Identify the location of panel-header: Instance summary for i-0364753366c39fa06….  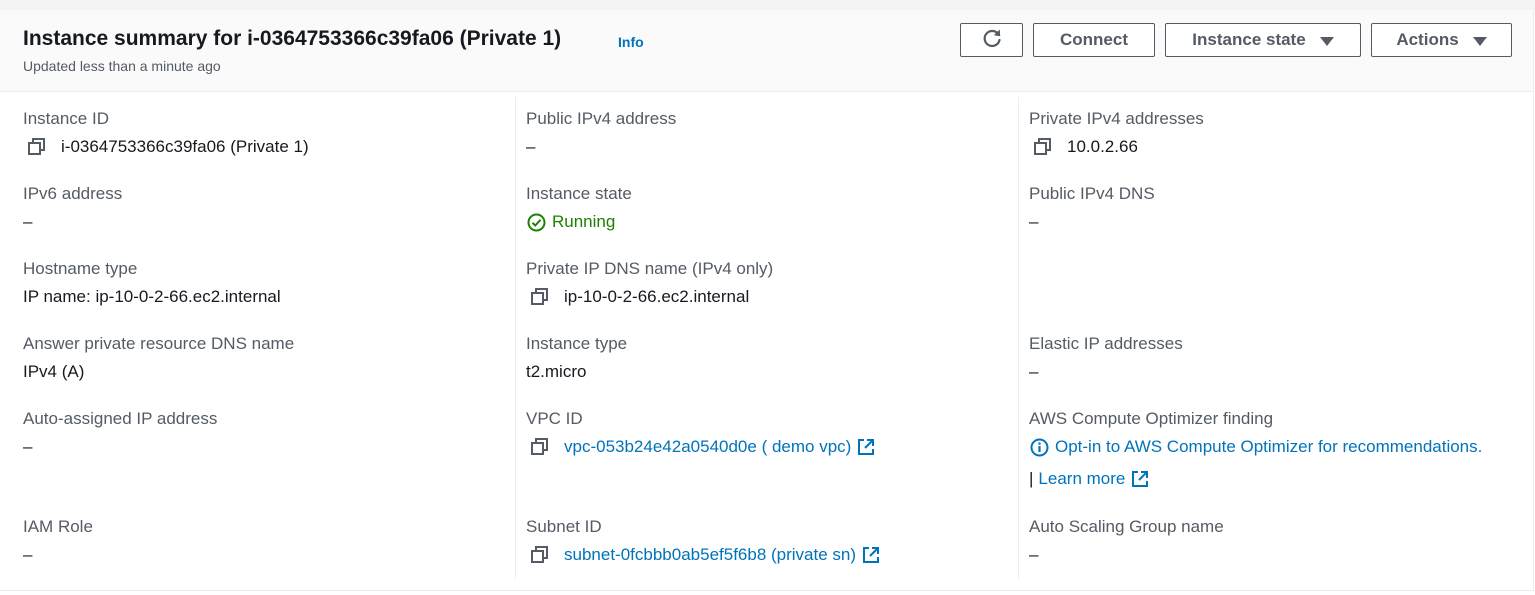
(766, 51).